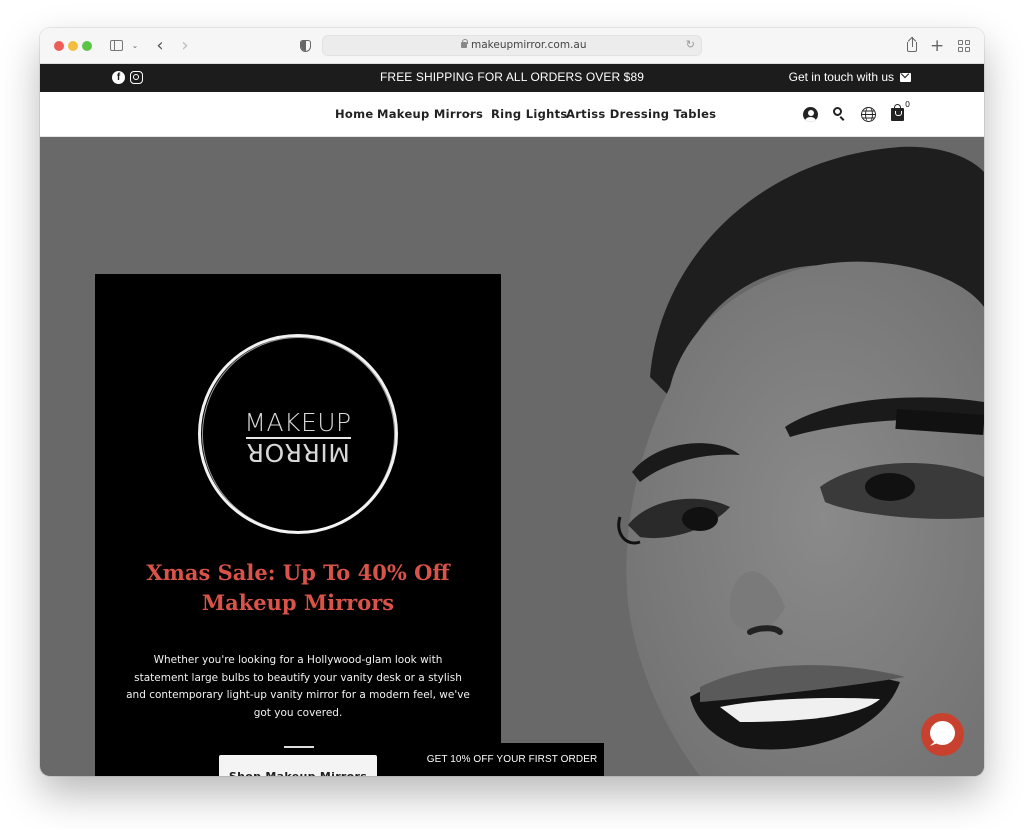 This screenshot has width=1024, height=829. Describe the element at coordinates (841, 77) in the screenshot. I see `contact-link: Get in touch with us` at that location.